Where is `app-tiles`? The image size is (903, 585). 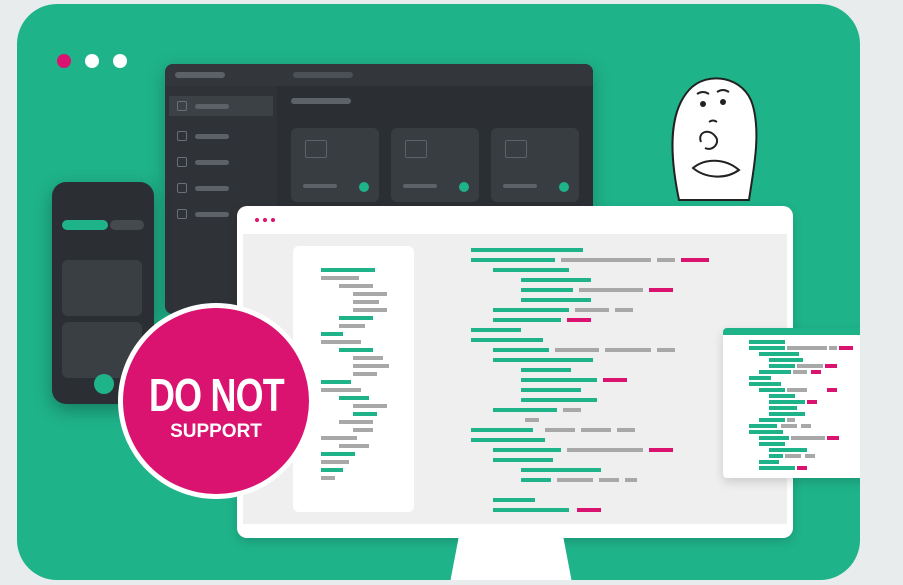 app-tiles is located at coordinates (435, 165).